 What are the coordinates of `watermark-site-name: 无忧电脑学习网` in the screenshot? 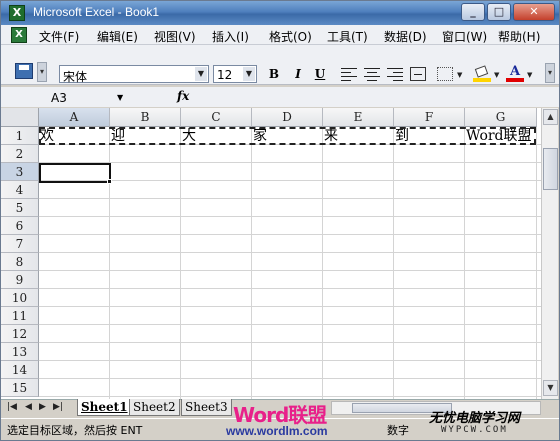 It's located at (475, 418).